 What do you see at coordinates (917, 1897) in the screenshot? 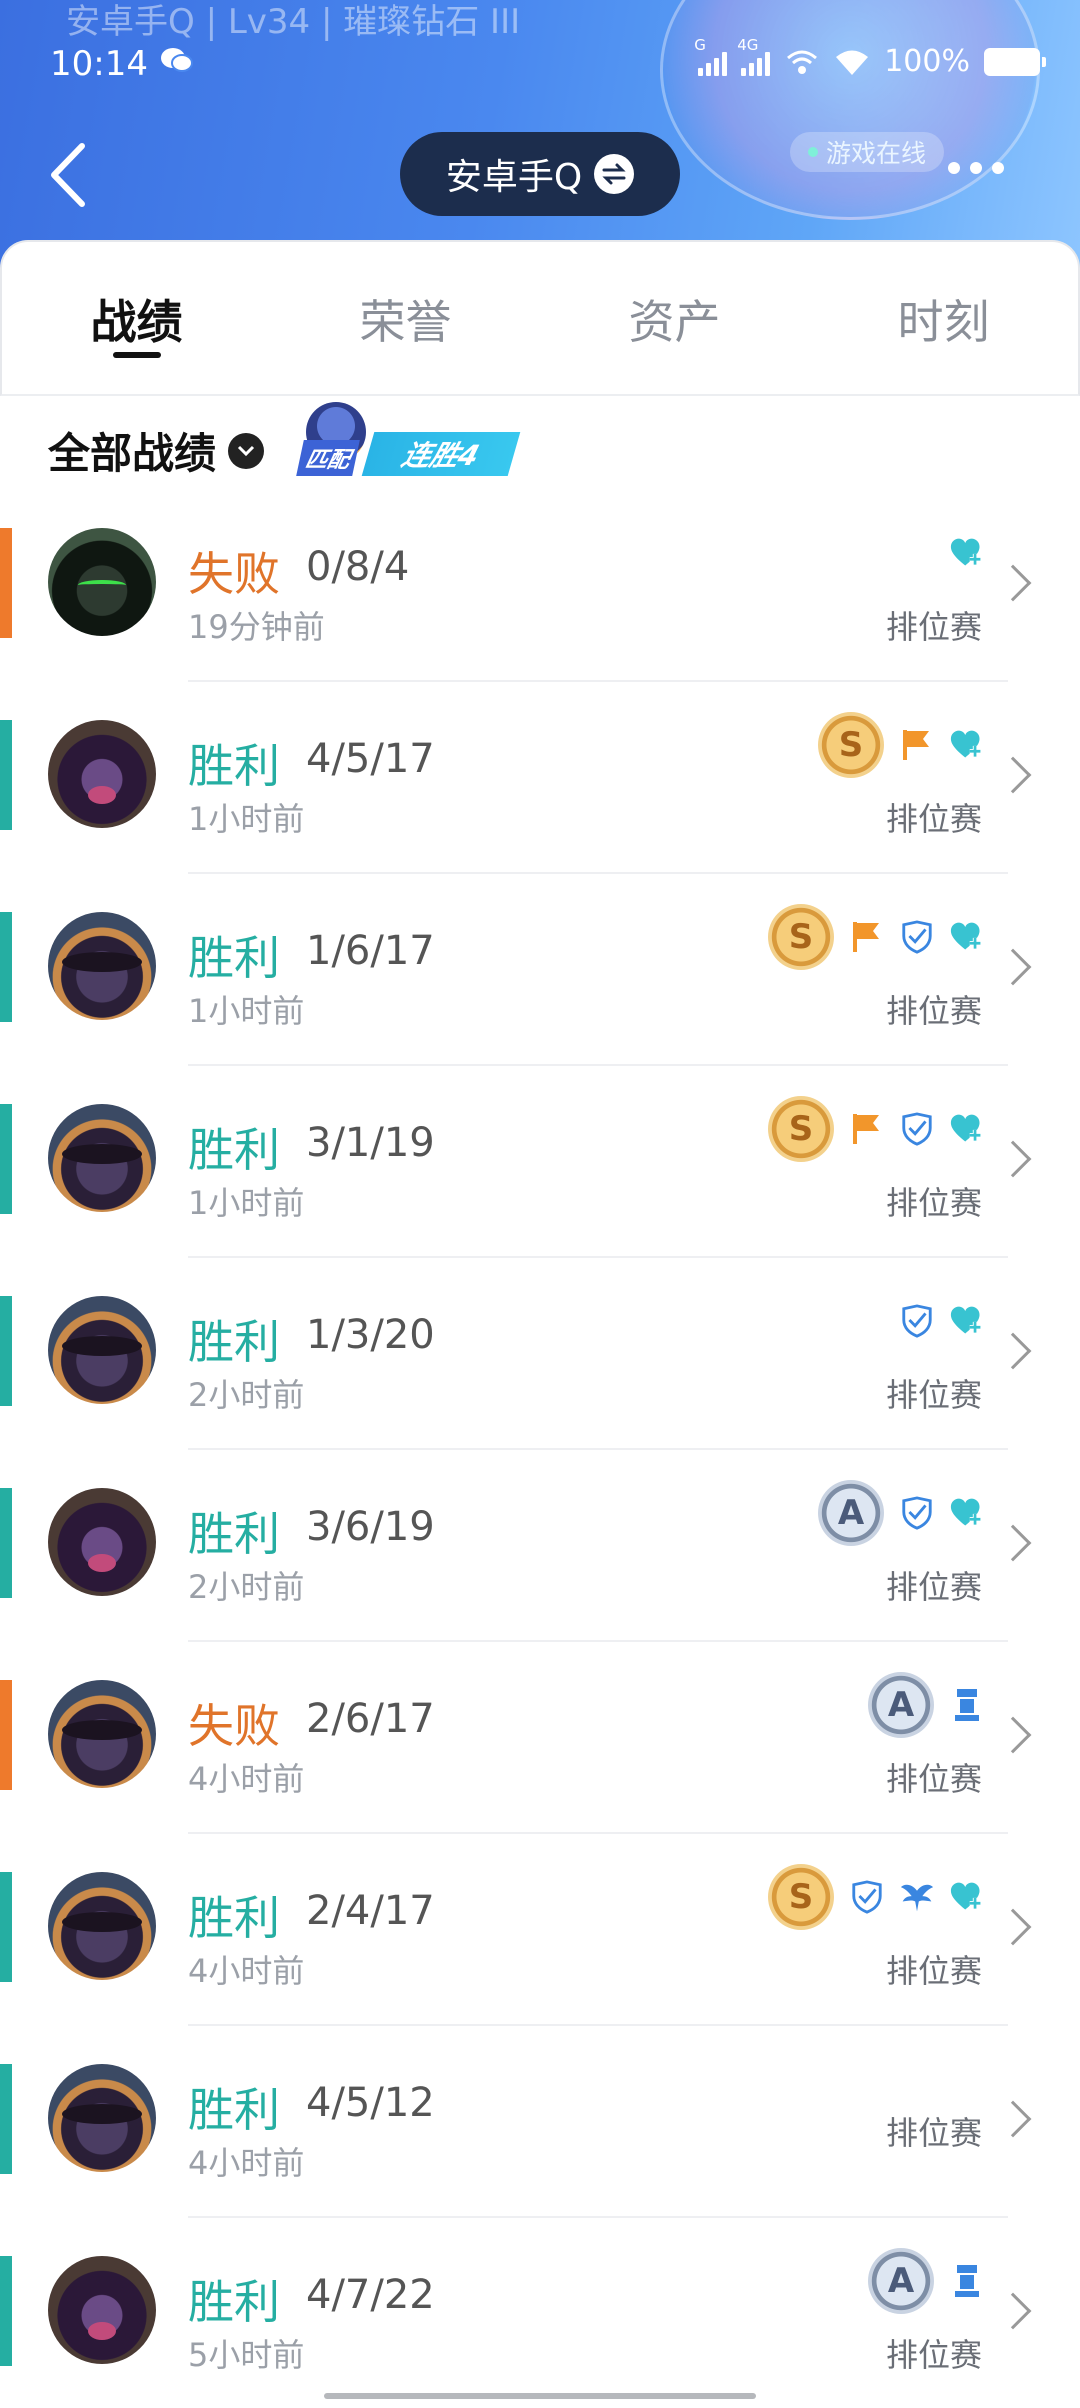
I see `wings-icon` at bounding box center [917, 1897].